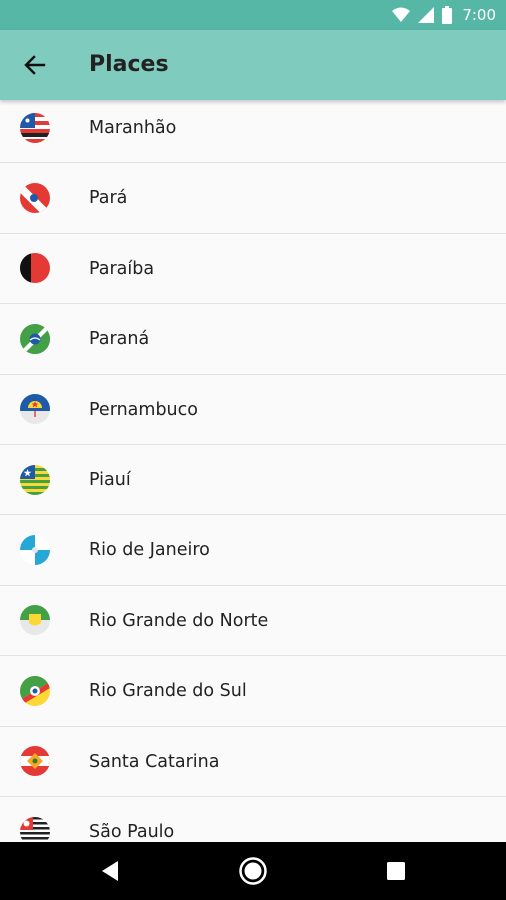 The height and width of the screenshot is (900, 506). What do you see at coordinates (35, 479) in the screenshot?
I see `piaui-flag-icon` at bounding box center [35, 479].